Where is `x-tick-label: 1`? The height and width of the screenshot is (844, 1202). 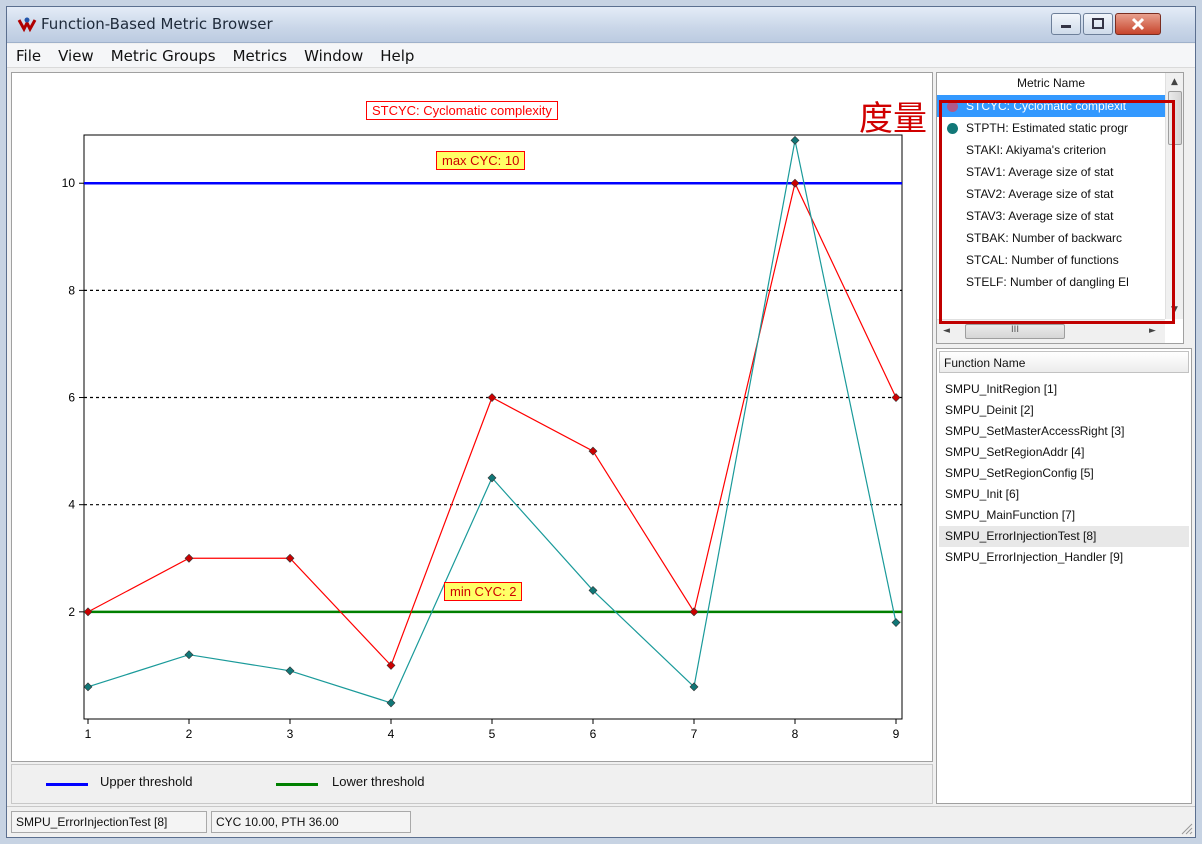
x-tick-label: 1 is located at coordinates (88, 734).